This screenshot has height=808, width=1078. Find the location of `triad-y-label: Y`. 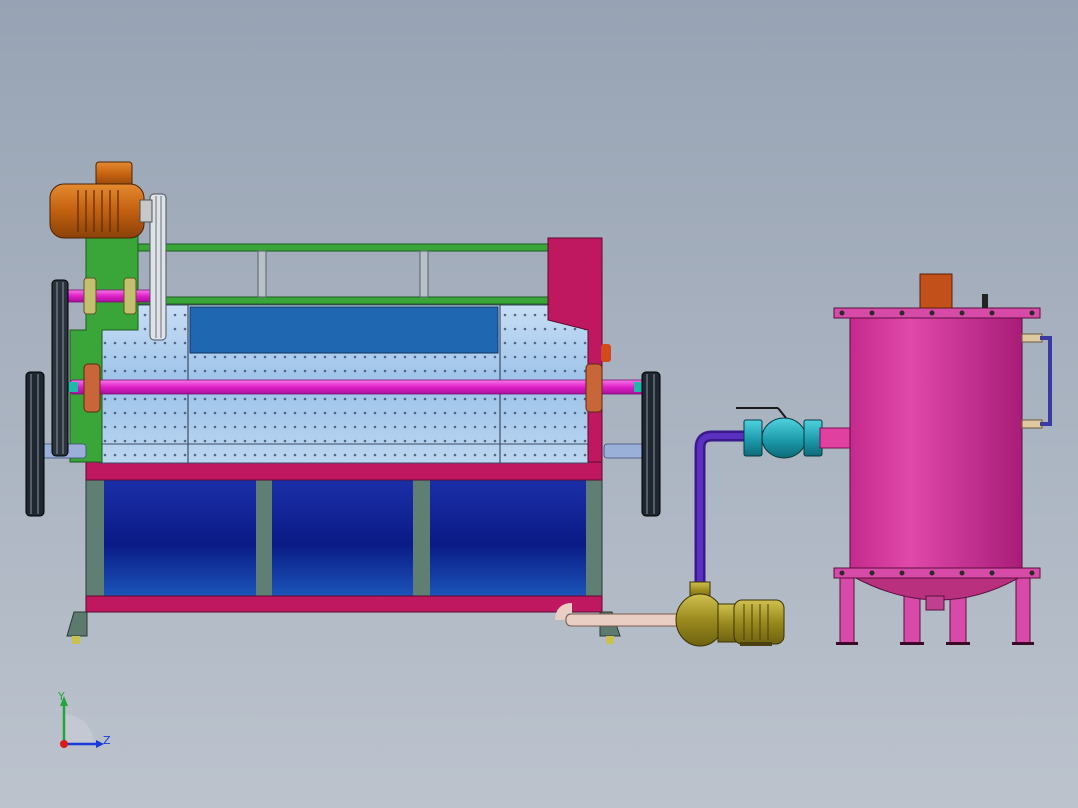

triad-y-label: Y is located at coordinates (61, 696).